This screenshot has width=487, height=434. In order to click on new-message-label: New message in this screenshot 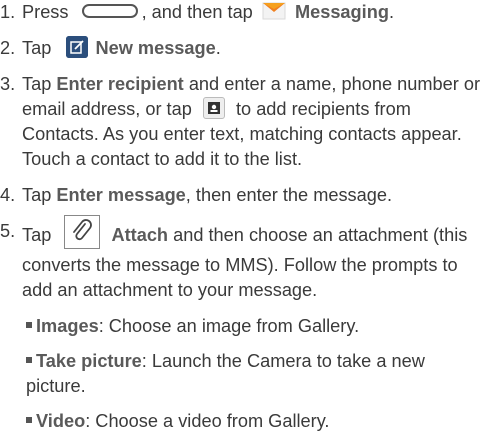, I will do `click(155, 48)`.